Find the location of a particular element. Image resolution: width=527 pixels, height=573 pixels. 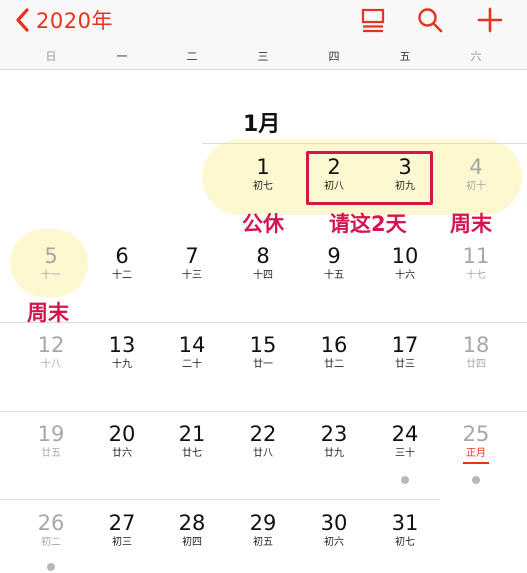

add-icon is located at coordinates (490, 20).